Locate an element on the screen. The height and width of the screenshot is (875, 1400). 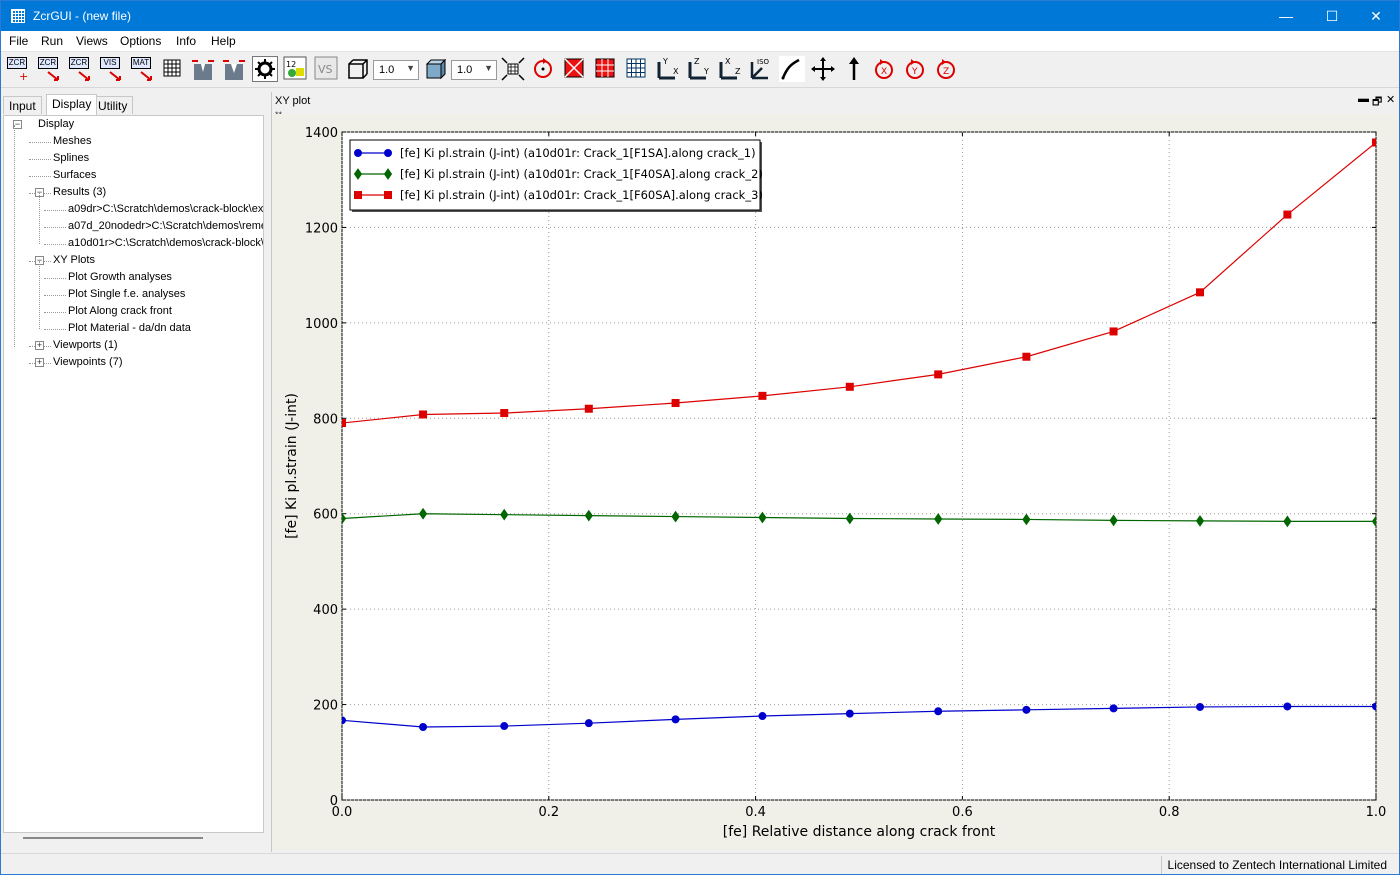
crack-block-button is located at coordinates (203, 69).